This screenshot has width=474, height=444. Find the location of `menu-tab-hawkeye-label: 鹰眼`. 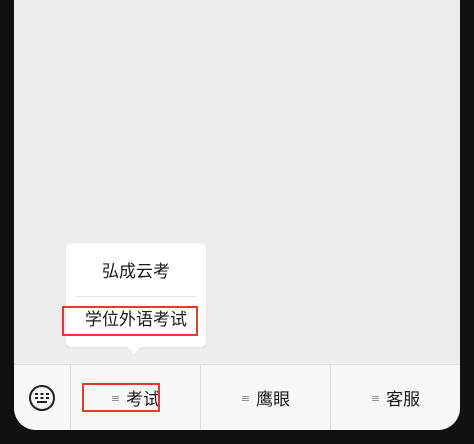

menu-tab-hawkeye-label: 鹰眼 is located at coordinates (273, 400).